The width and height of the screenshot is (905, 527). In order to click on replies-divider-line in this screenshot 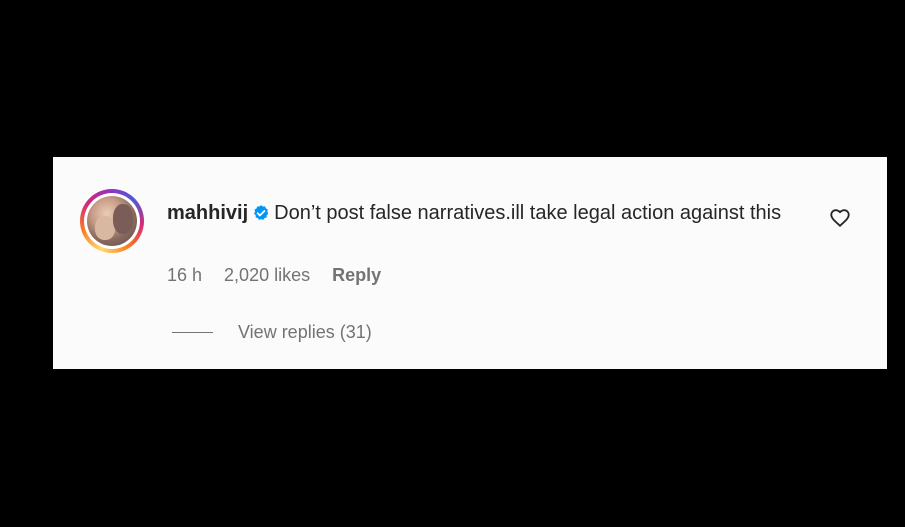, I will do `click(192, 332)`.